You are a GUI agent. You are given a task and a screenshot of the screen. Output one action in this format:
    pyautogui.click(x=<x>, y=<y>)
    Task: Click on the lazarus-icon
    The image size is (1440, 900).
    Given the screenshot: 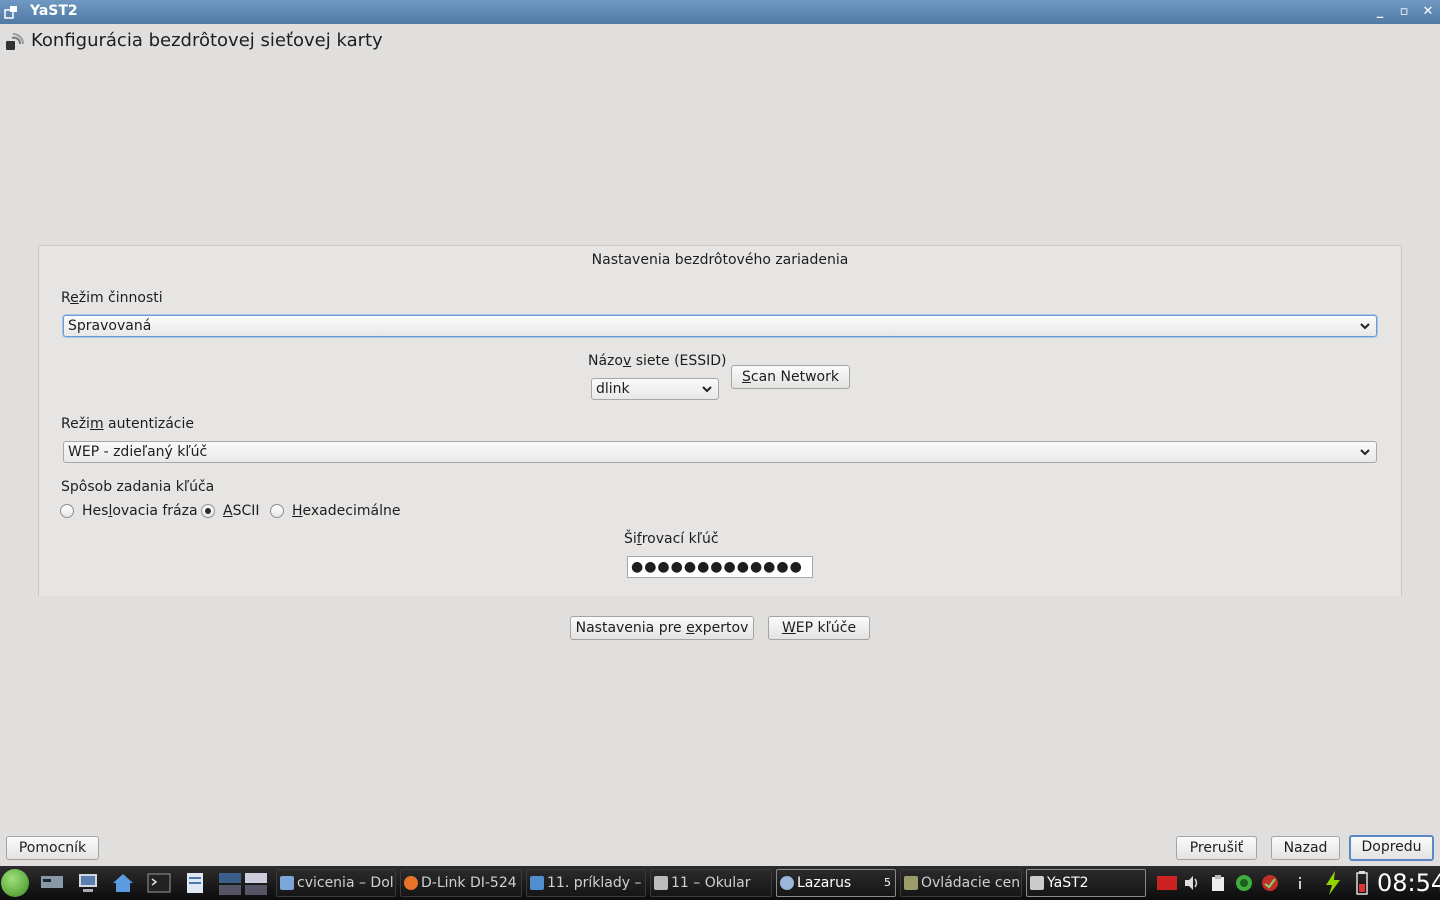 What is the action you would take?
    pyautogui.click(x=787, y=883)
    